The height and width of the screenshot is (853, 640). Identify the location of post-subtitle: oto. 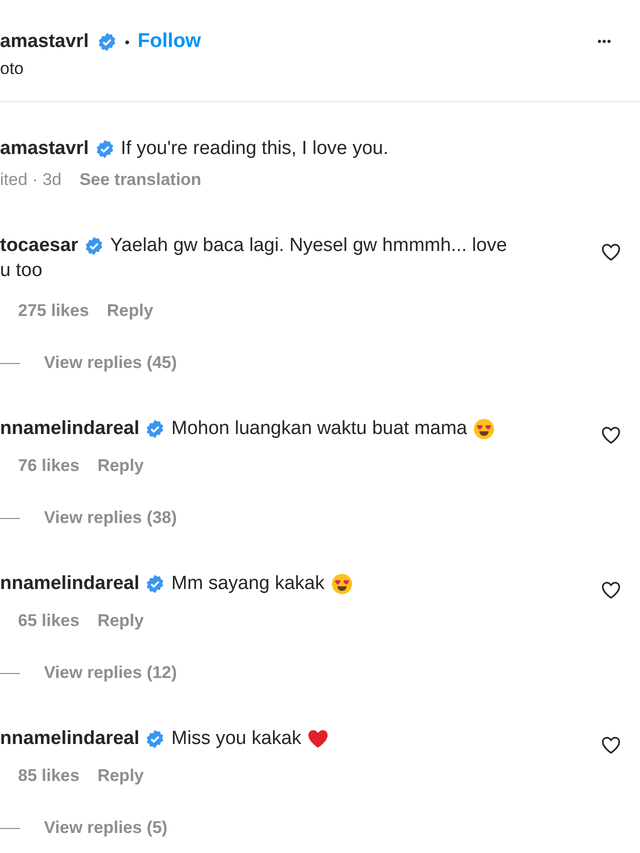
(12, 69).